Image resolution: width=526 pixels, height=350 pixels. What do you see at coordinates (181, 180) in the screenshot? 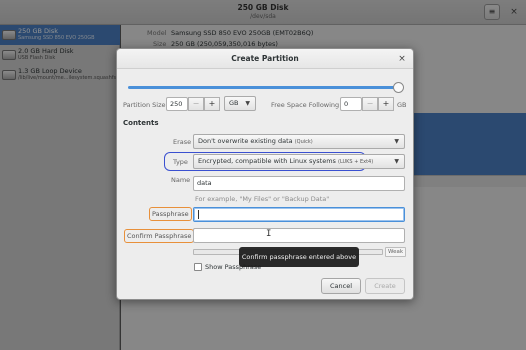
I see `name-label: Name` at bounding box center [181, 180].